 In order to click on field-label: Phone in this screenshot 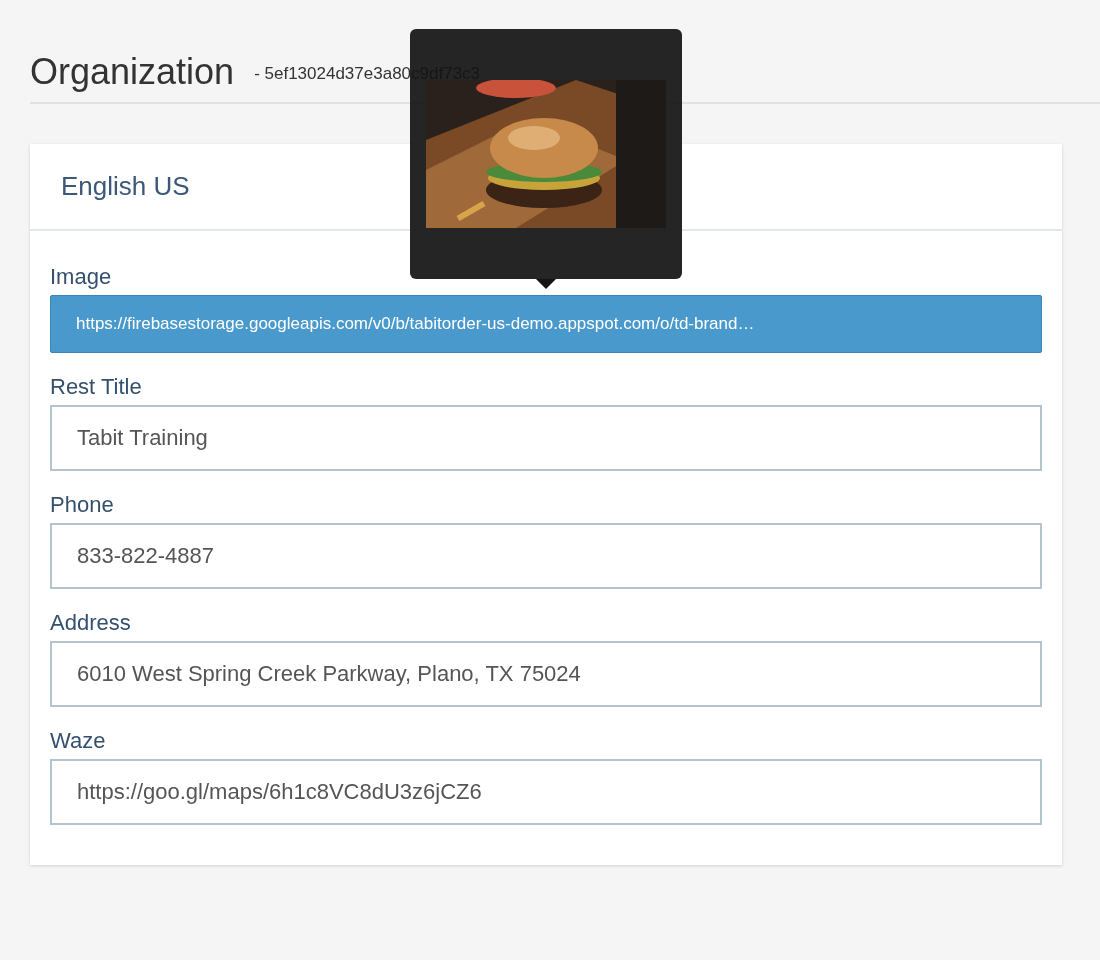, I will do `click(82, 505)`.